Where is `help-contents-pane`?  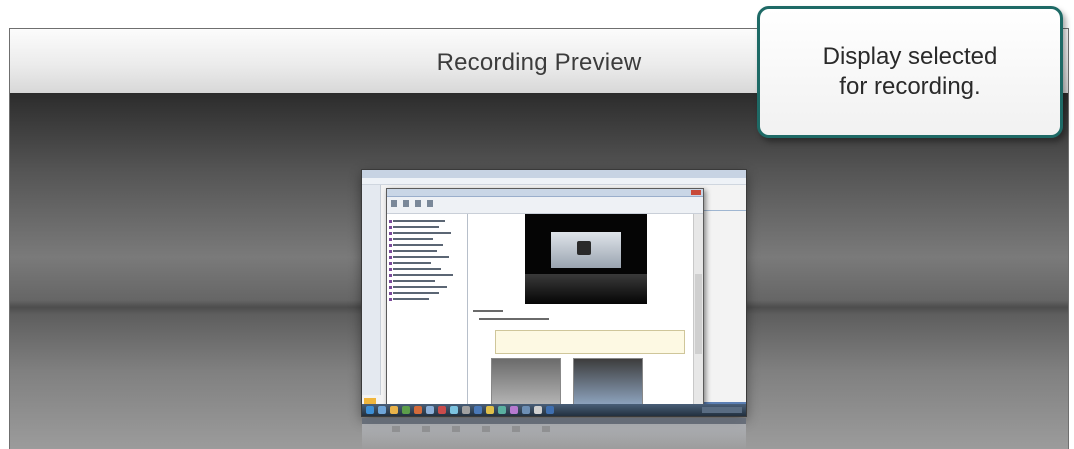 help-contents-pane is located at coordinates (427, 310).